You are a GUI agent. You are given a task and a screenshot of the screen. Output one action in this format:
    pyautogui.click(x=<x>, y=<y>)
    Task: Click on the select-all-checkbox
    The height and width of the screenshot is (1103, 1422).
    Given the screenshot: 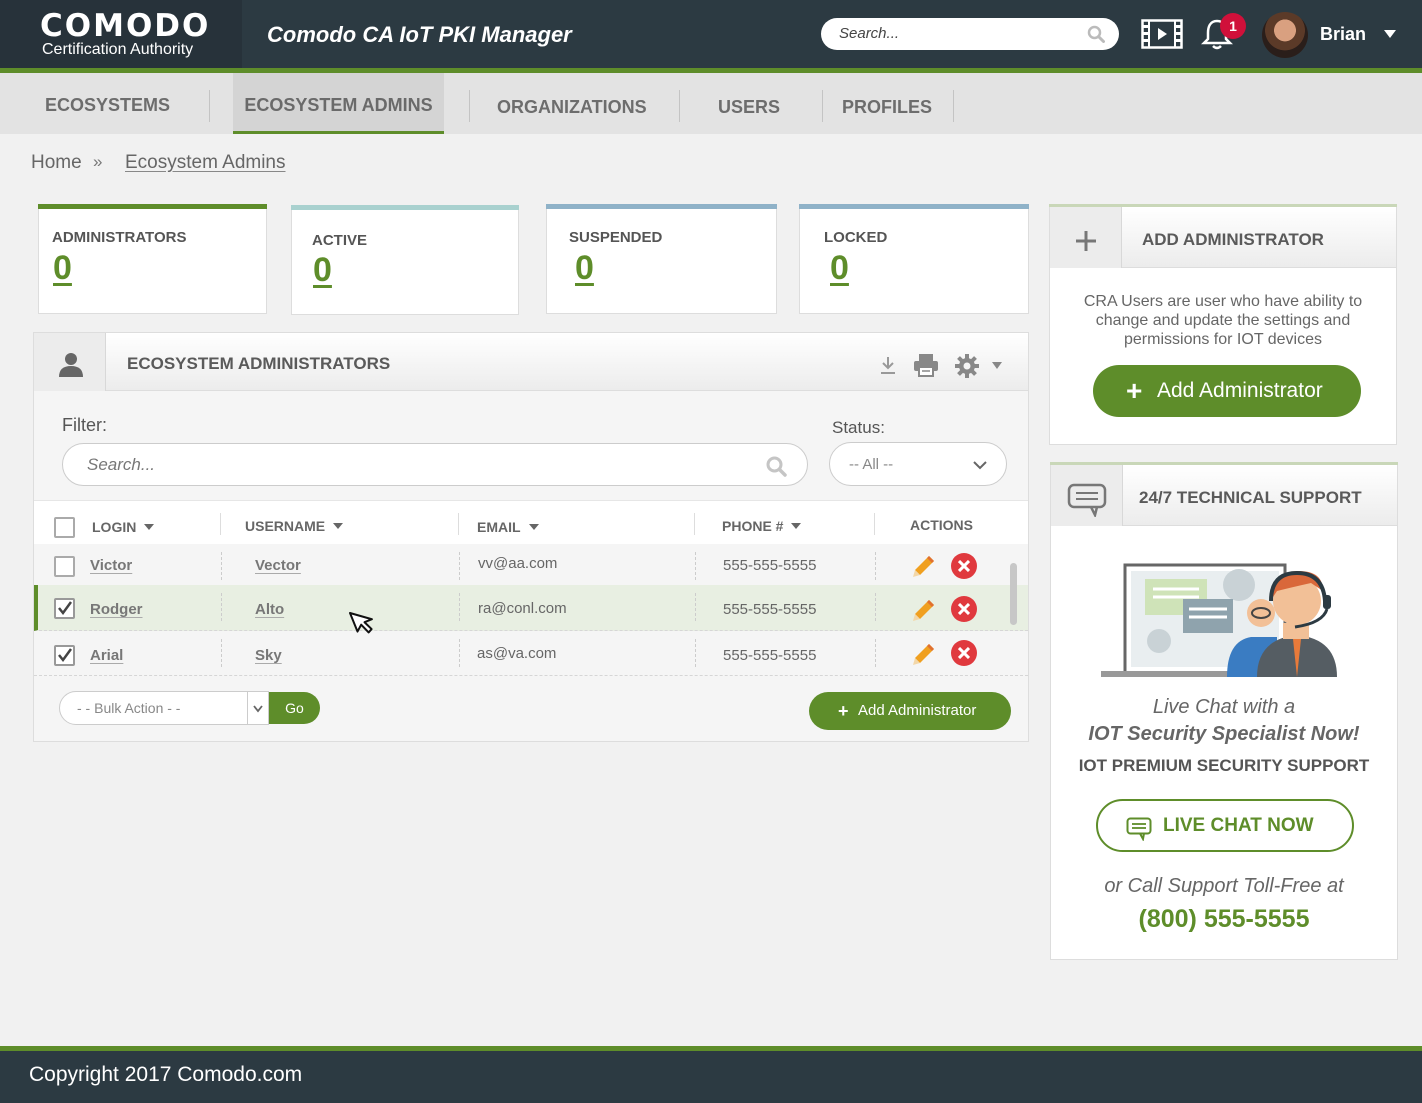 What is the action you would take?
    pyautogui.click(x=64, y=527)
    